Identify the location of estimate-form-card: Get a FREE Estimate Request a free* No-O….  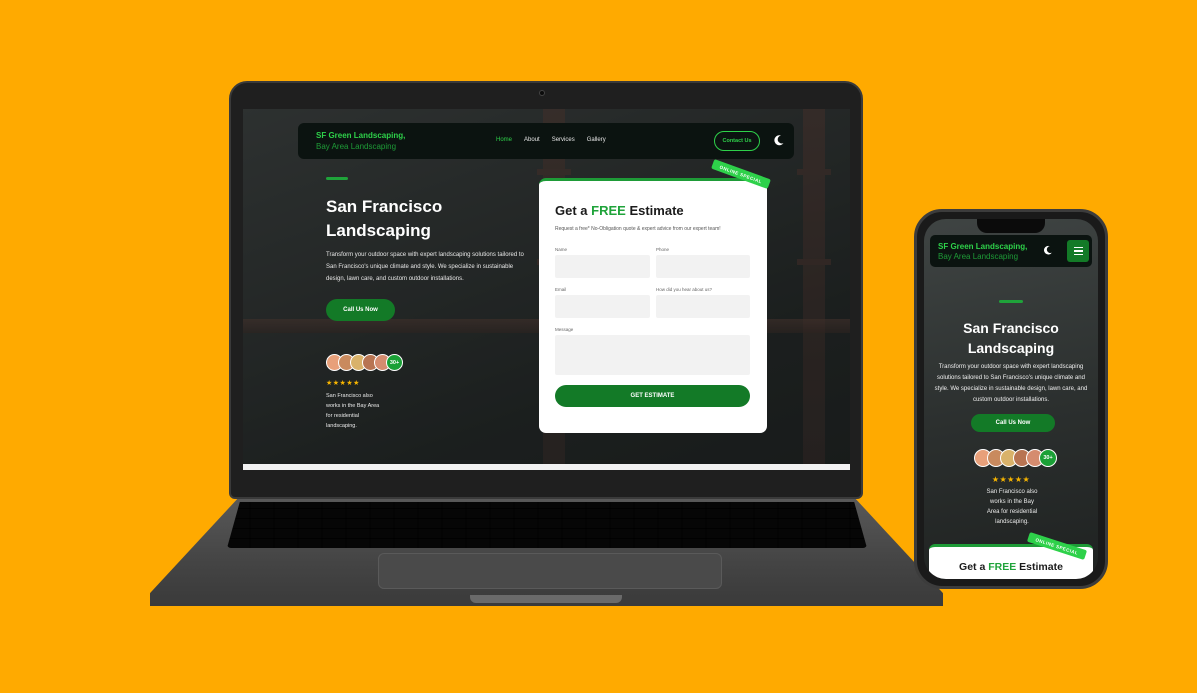
(653, 305).